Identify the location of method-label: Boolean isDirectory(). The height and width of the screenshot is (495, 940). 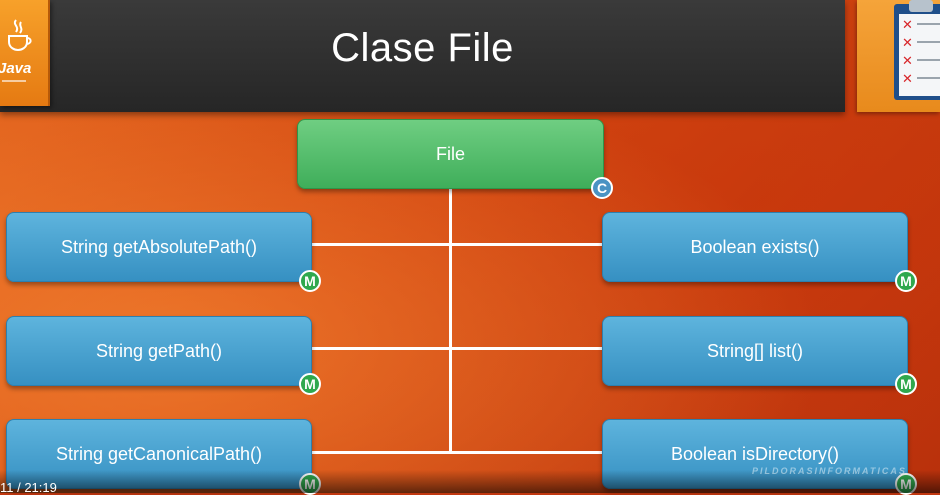
(755, 453).